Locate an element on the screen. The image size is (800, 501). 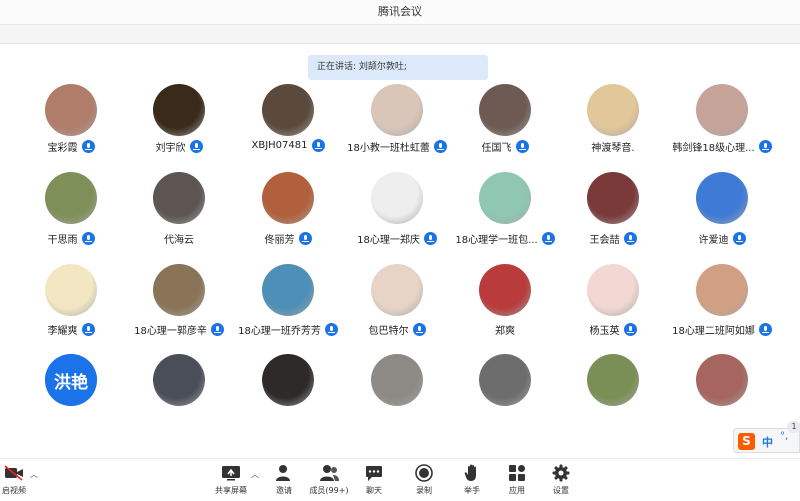
avatar-initials: 洪艳 is located at coordinates (71, 380).